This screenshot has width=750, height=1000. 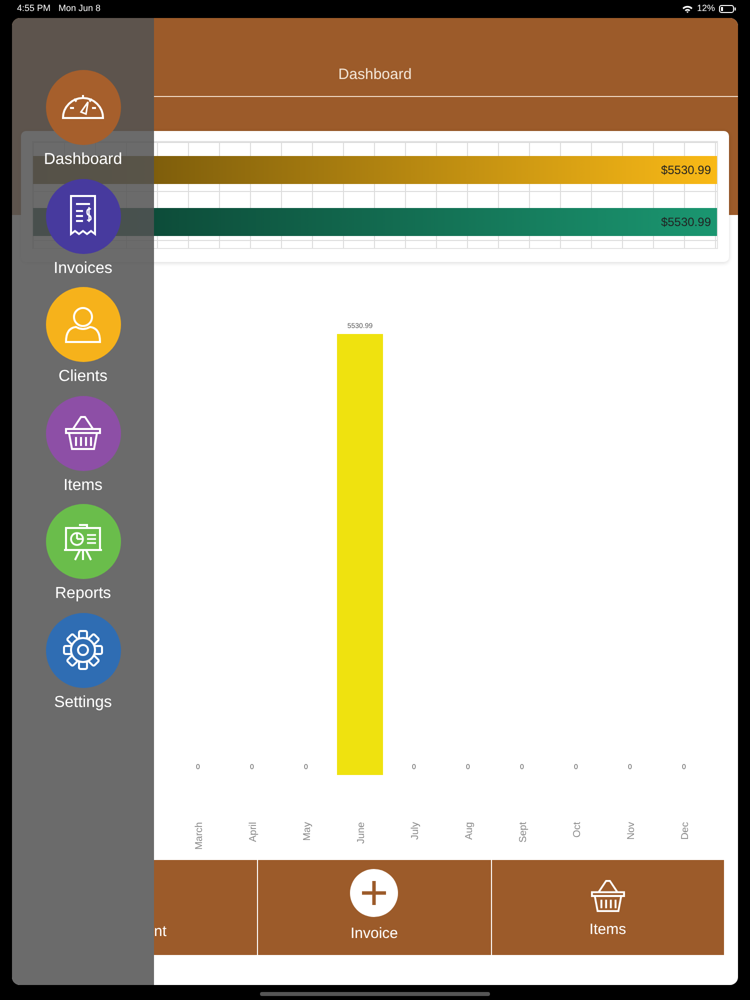 What do you see at coordinates (523, 832) in the screenshot?
I see `month-label: Sept` at bounding box center [523, 832].